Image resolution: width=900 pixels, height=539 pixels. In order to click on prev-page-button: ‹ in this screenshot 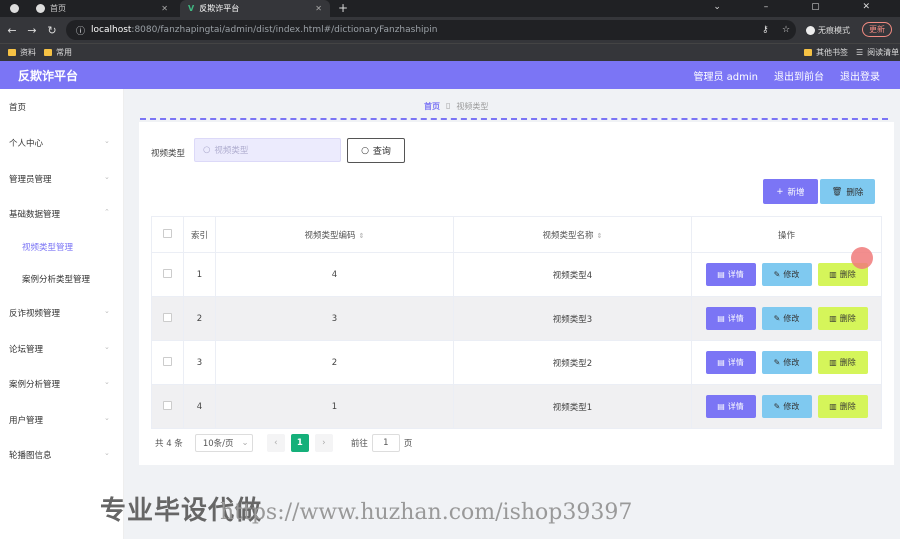, I will do `click(275, 443)`.